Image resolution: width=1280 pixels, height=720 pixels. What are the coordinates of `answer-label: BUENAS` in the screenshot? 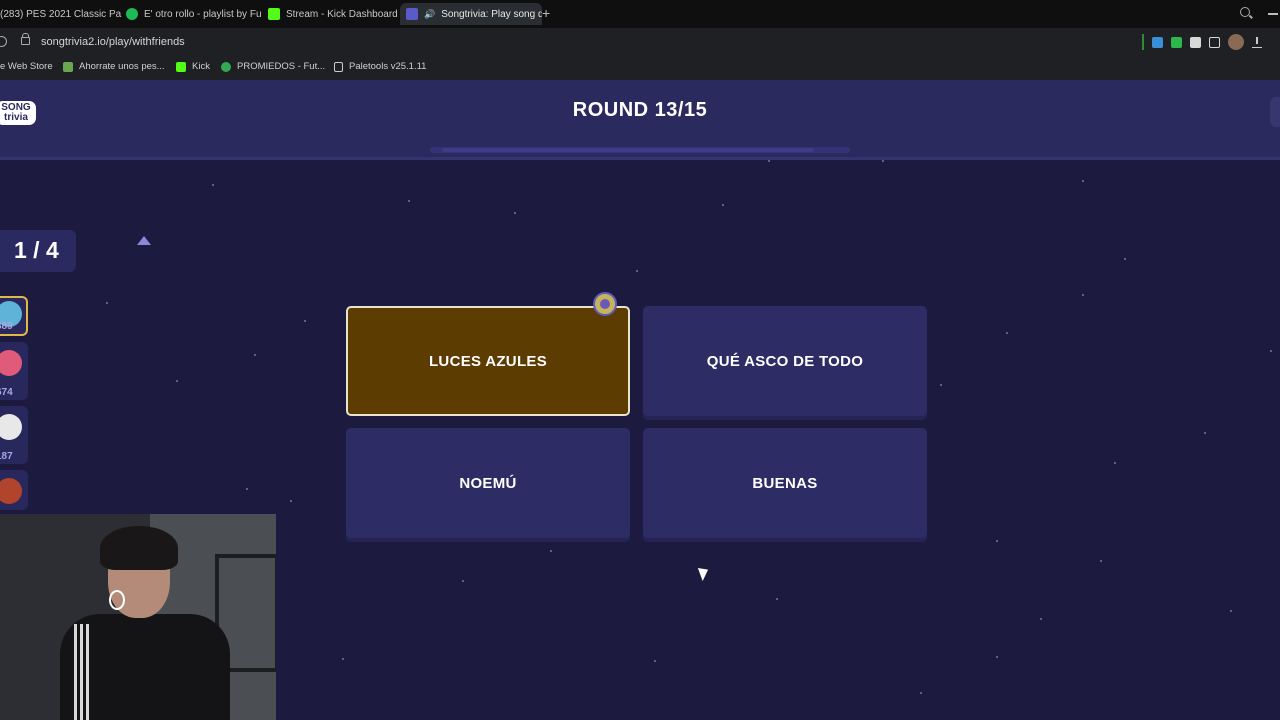 It's located at (785, 483).